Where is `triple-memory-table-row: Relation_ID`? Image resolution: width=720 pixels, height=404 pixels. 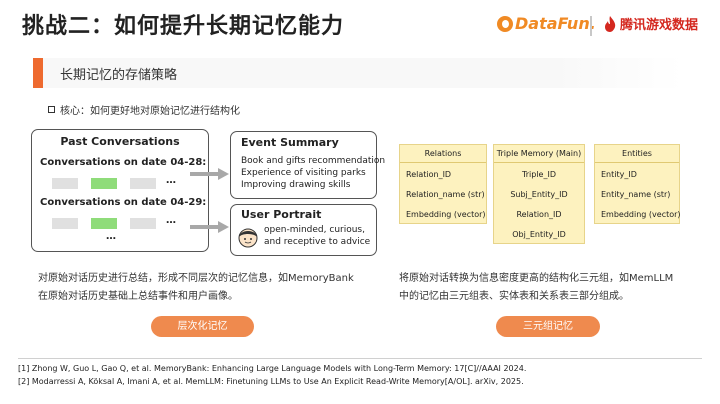
triple-memory-table-row: Relation_ID is located at coordinates (539, 214).